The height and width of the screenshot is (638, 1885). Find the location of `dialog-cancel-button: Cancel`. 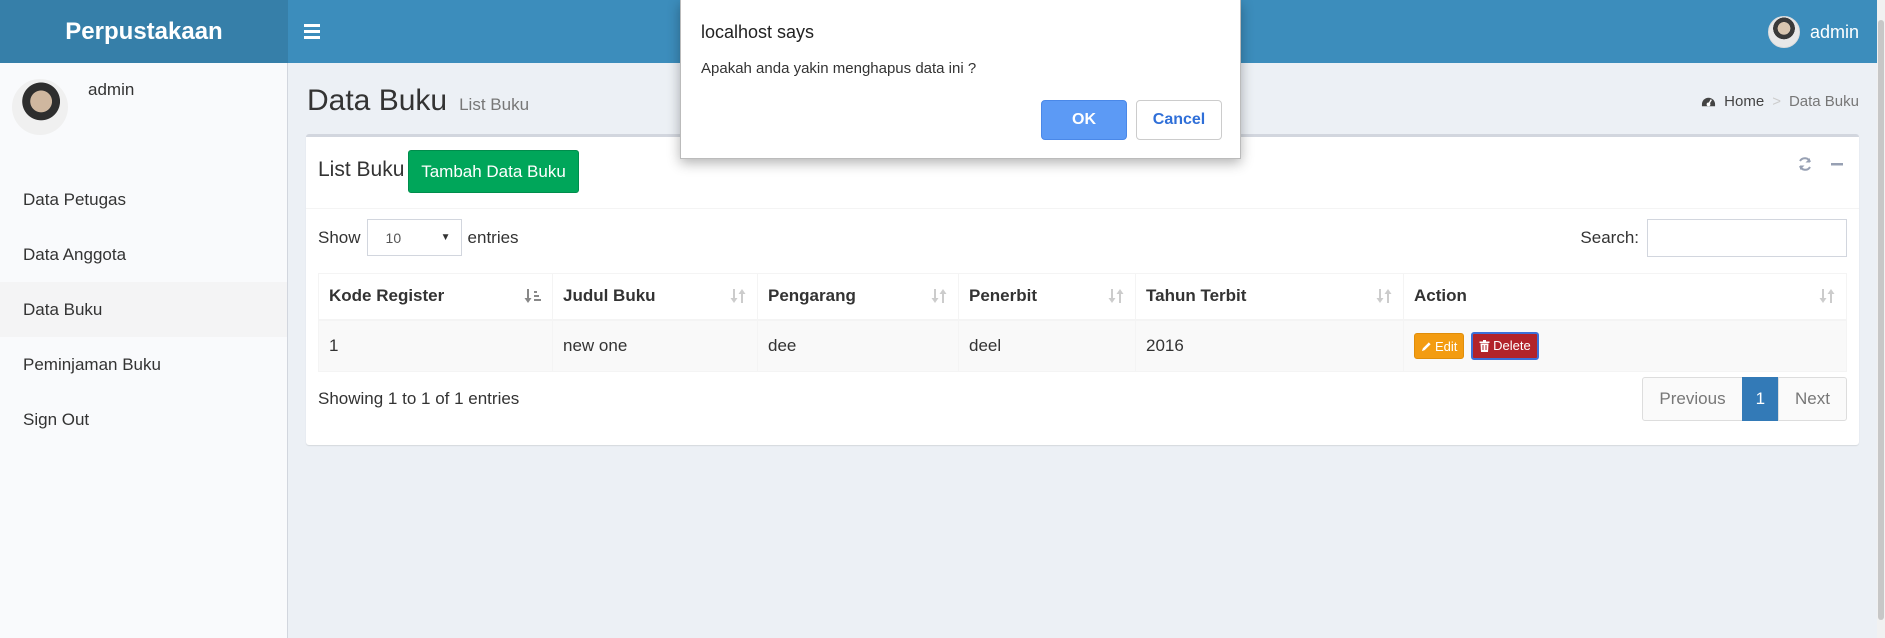

dialog-cancel-button: Cancel is located at coordinates (1179, 120).